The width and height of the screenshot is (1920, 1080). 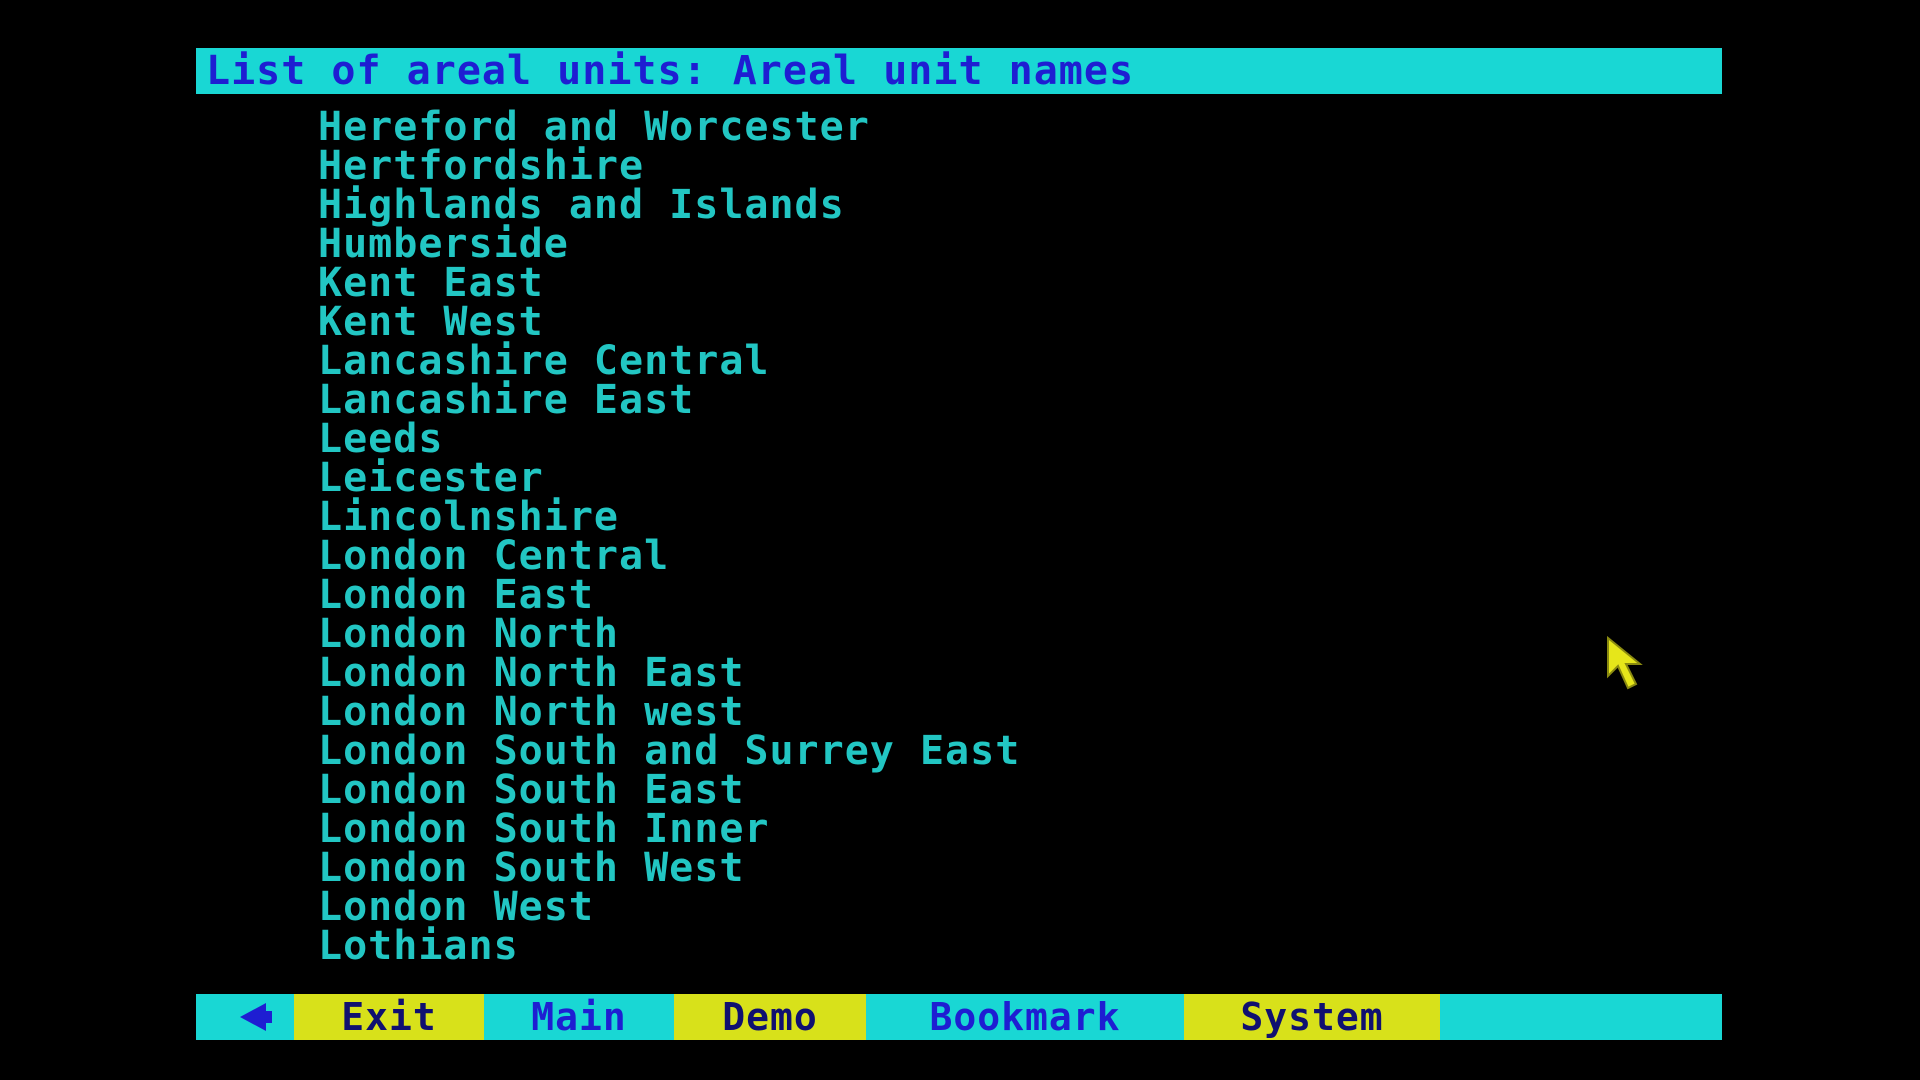 What do you see at coordinates (669, 946) in the screenshot?
I see `list-item: Lothians` at bounding box center [669, 946].